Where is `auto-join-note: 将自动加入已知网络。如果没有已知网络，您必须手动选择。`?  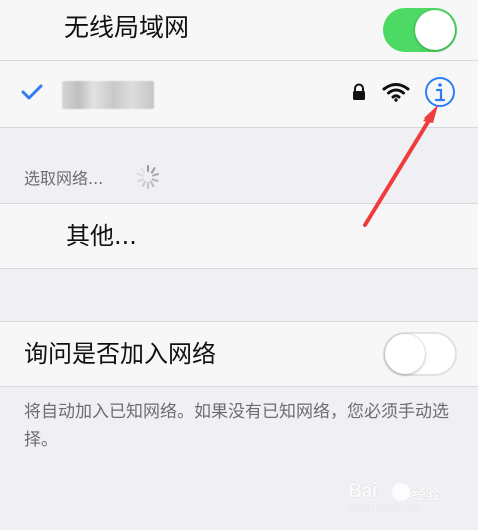 auto-join-note: 将自动加入已知网络。如果没有已知网络，您必须手动选择。 is located at coordinates (236, 426).